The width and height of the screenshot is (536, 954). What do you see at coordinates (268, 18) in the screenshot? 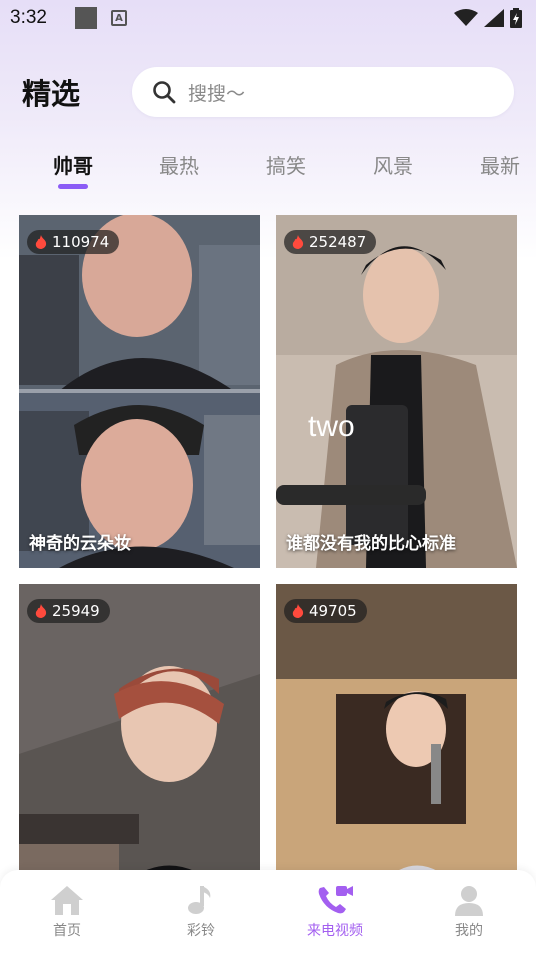
I see `status-bar: 3:32 A` at bounding box center [268, 18].